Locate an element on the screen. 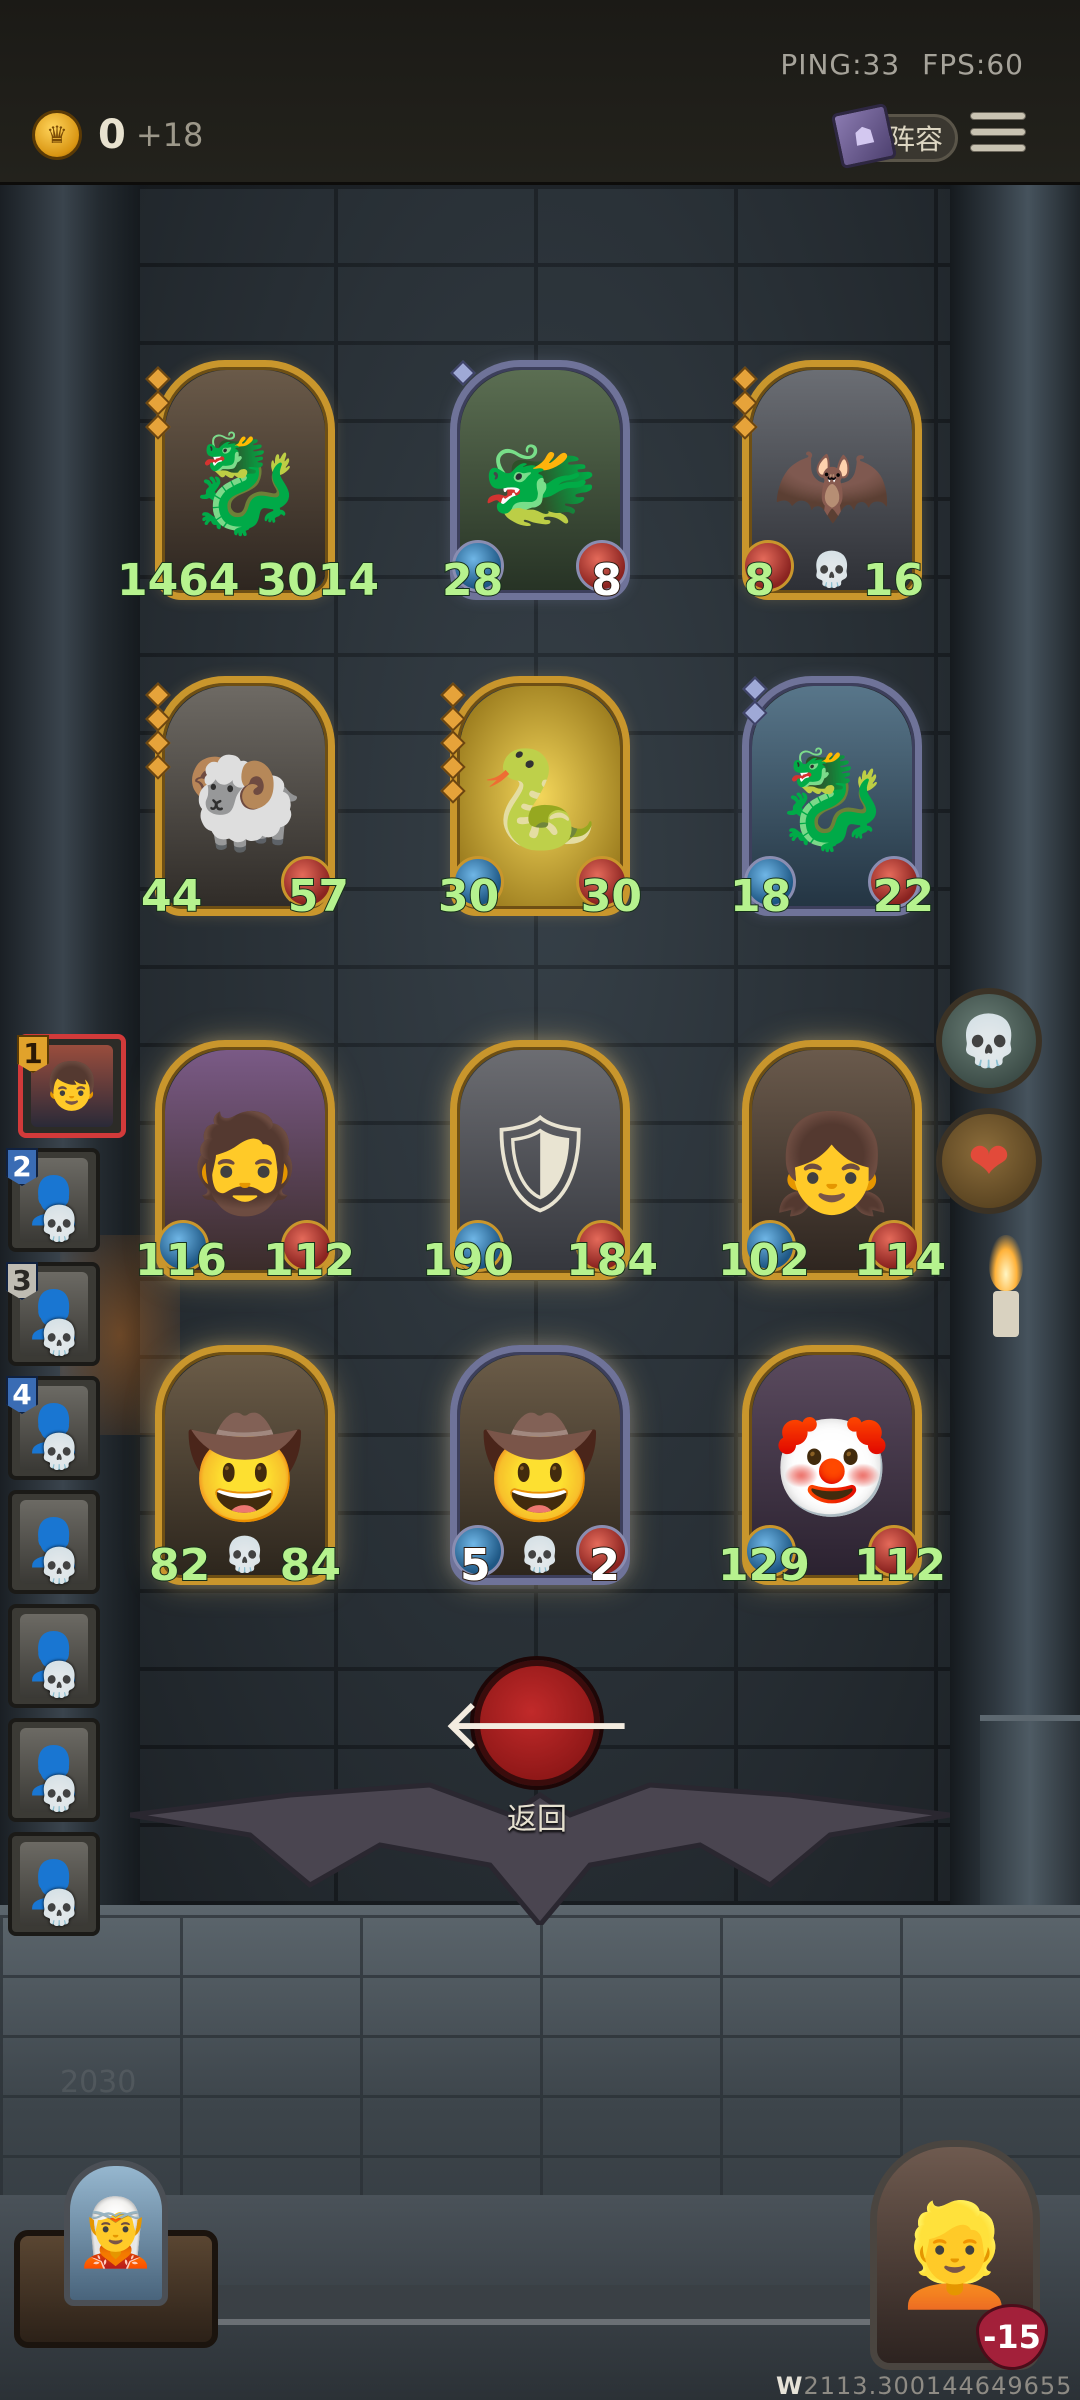  health-value: 84 is located at coordinates (310, 1565).